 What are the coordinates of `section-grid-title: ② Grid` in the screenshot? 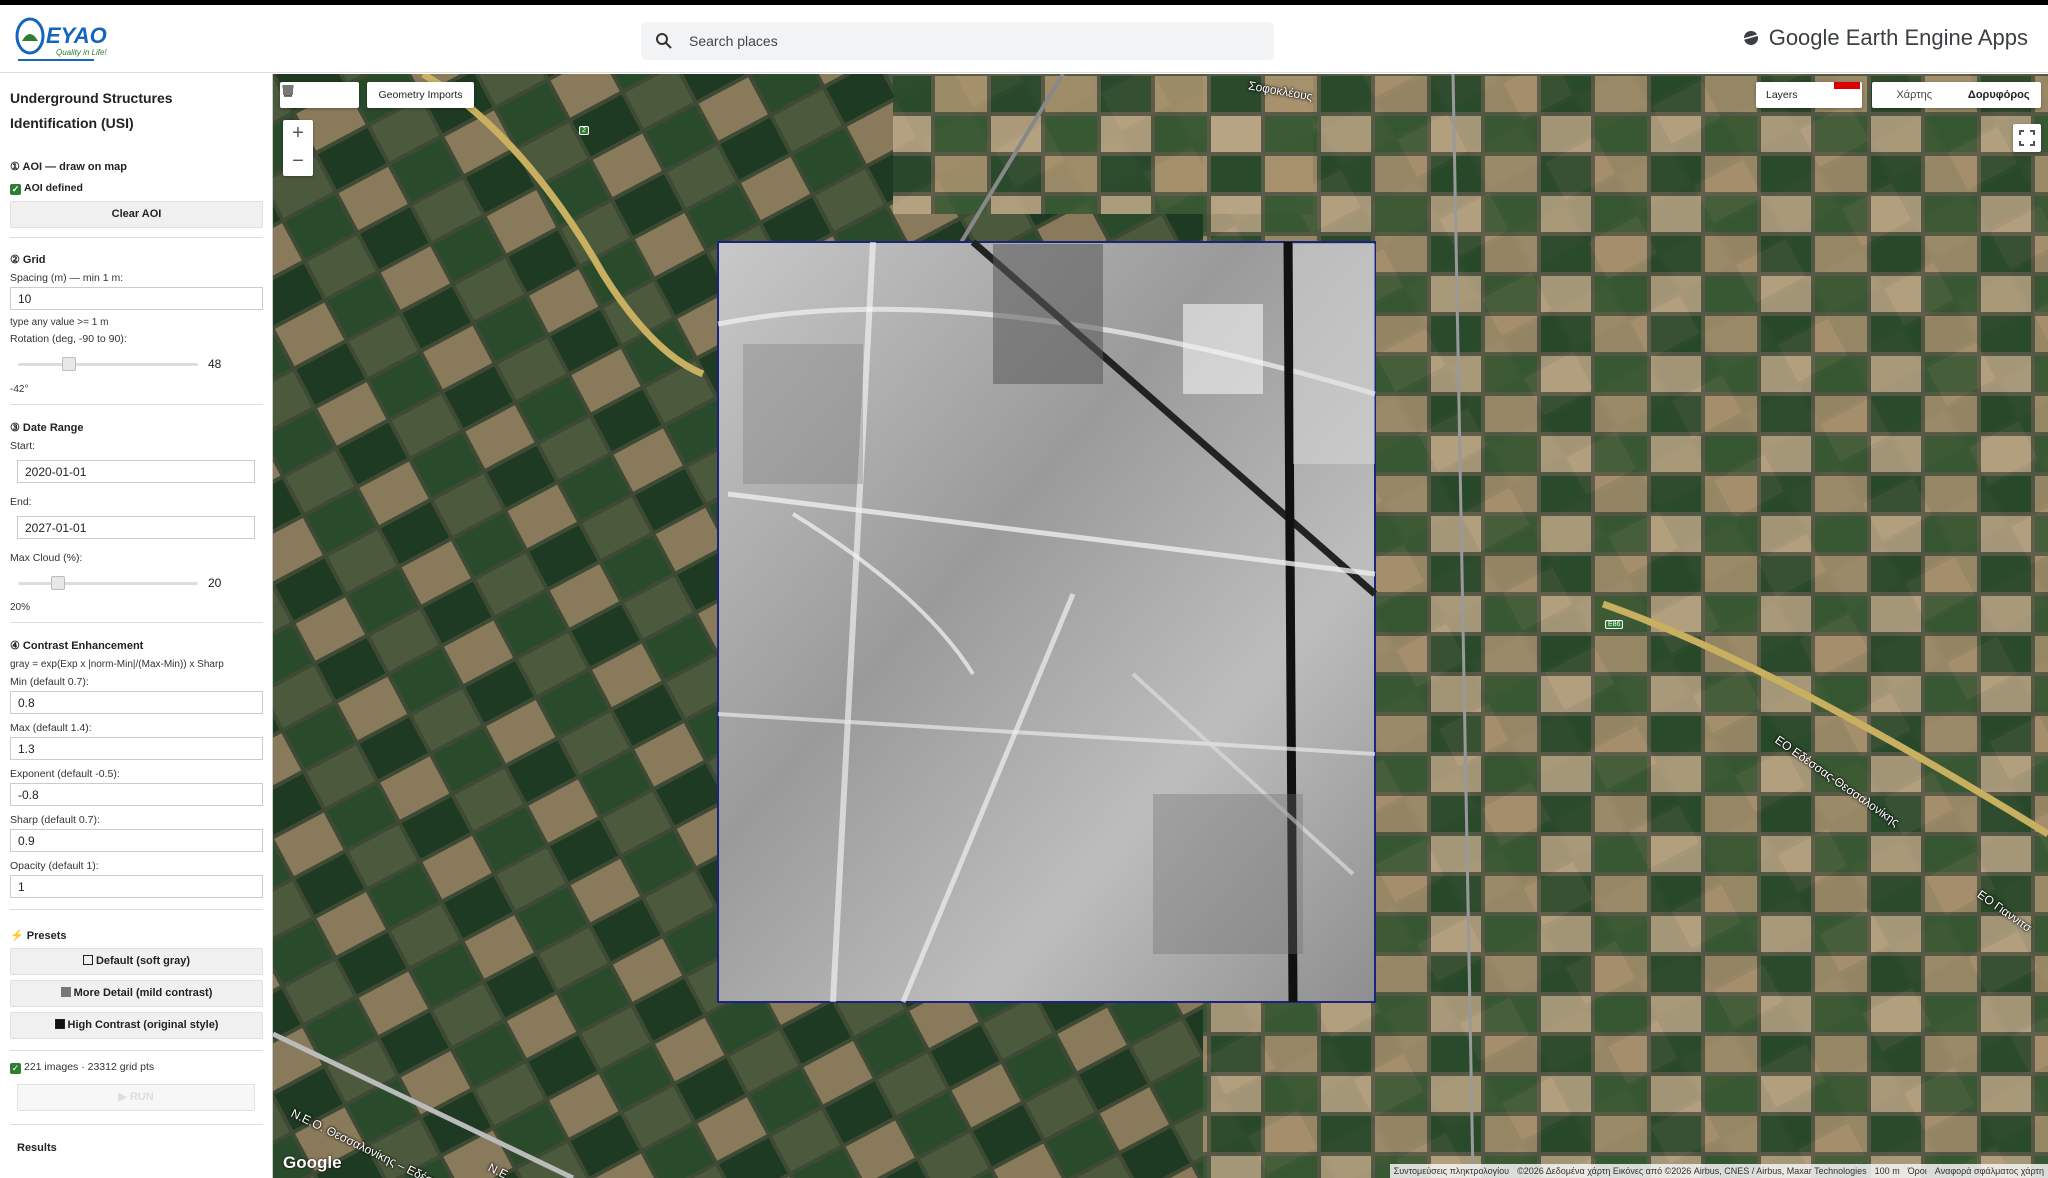 It's located at (28, 260).